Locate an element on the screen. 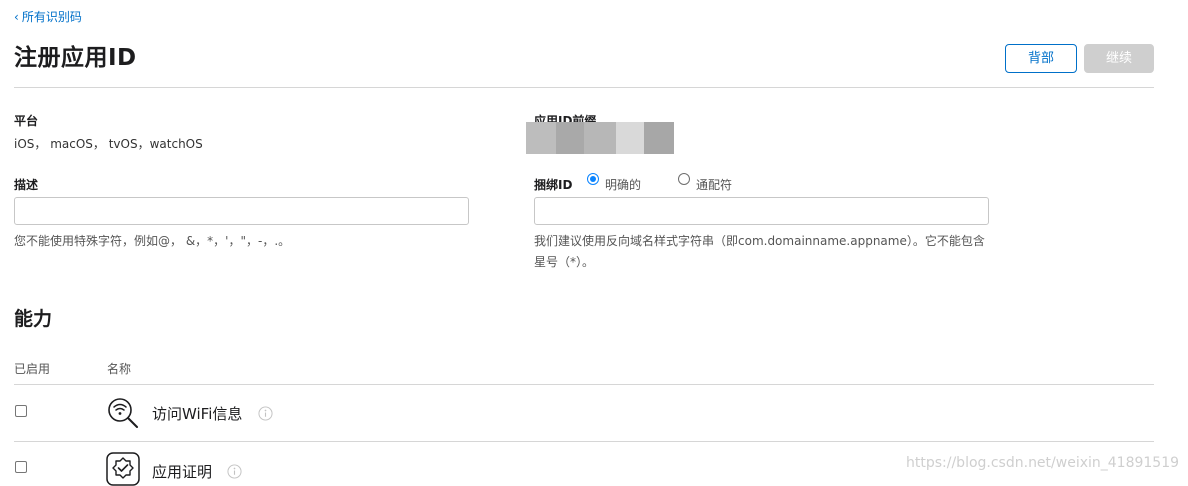  badge-check-icon is located at coordinates (123, 469).